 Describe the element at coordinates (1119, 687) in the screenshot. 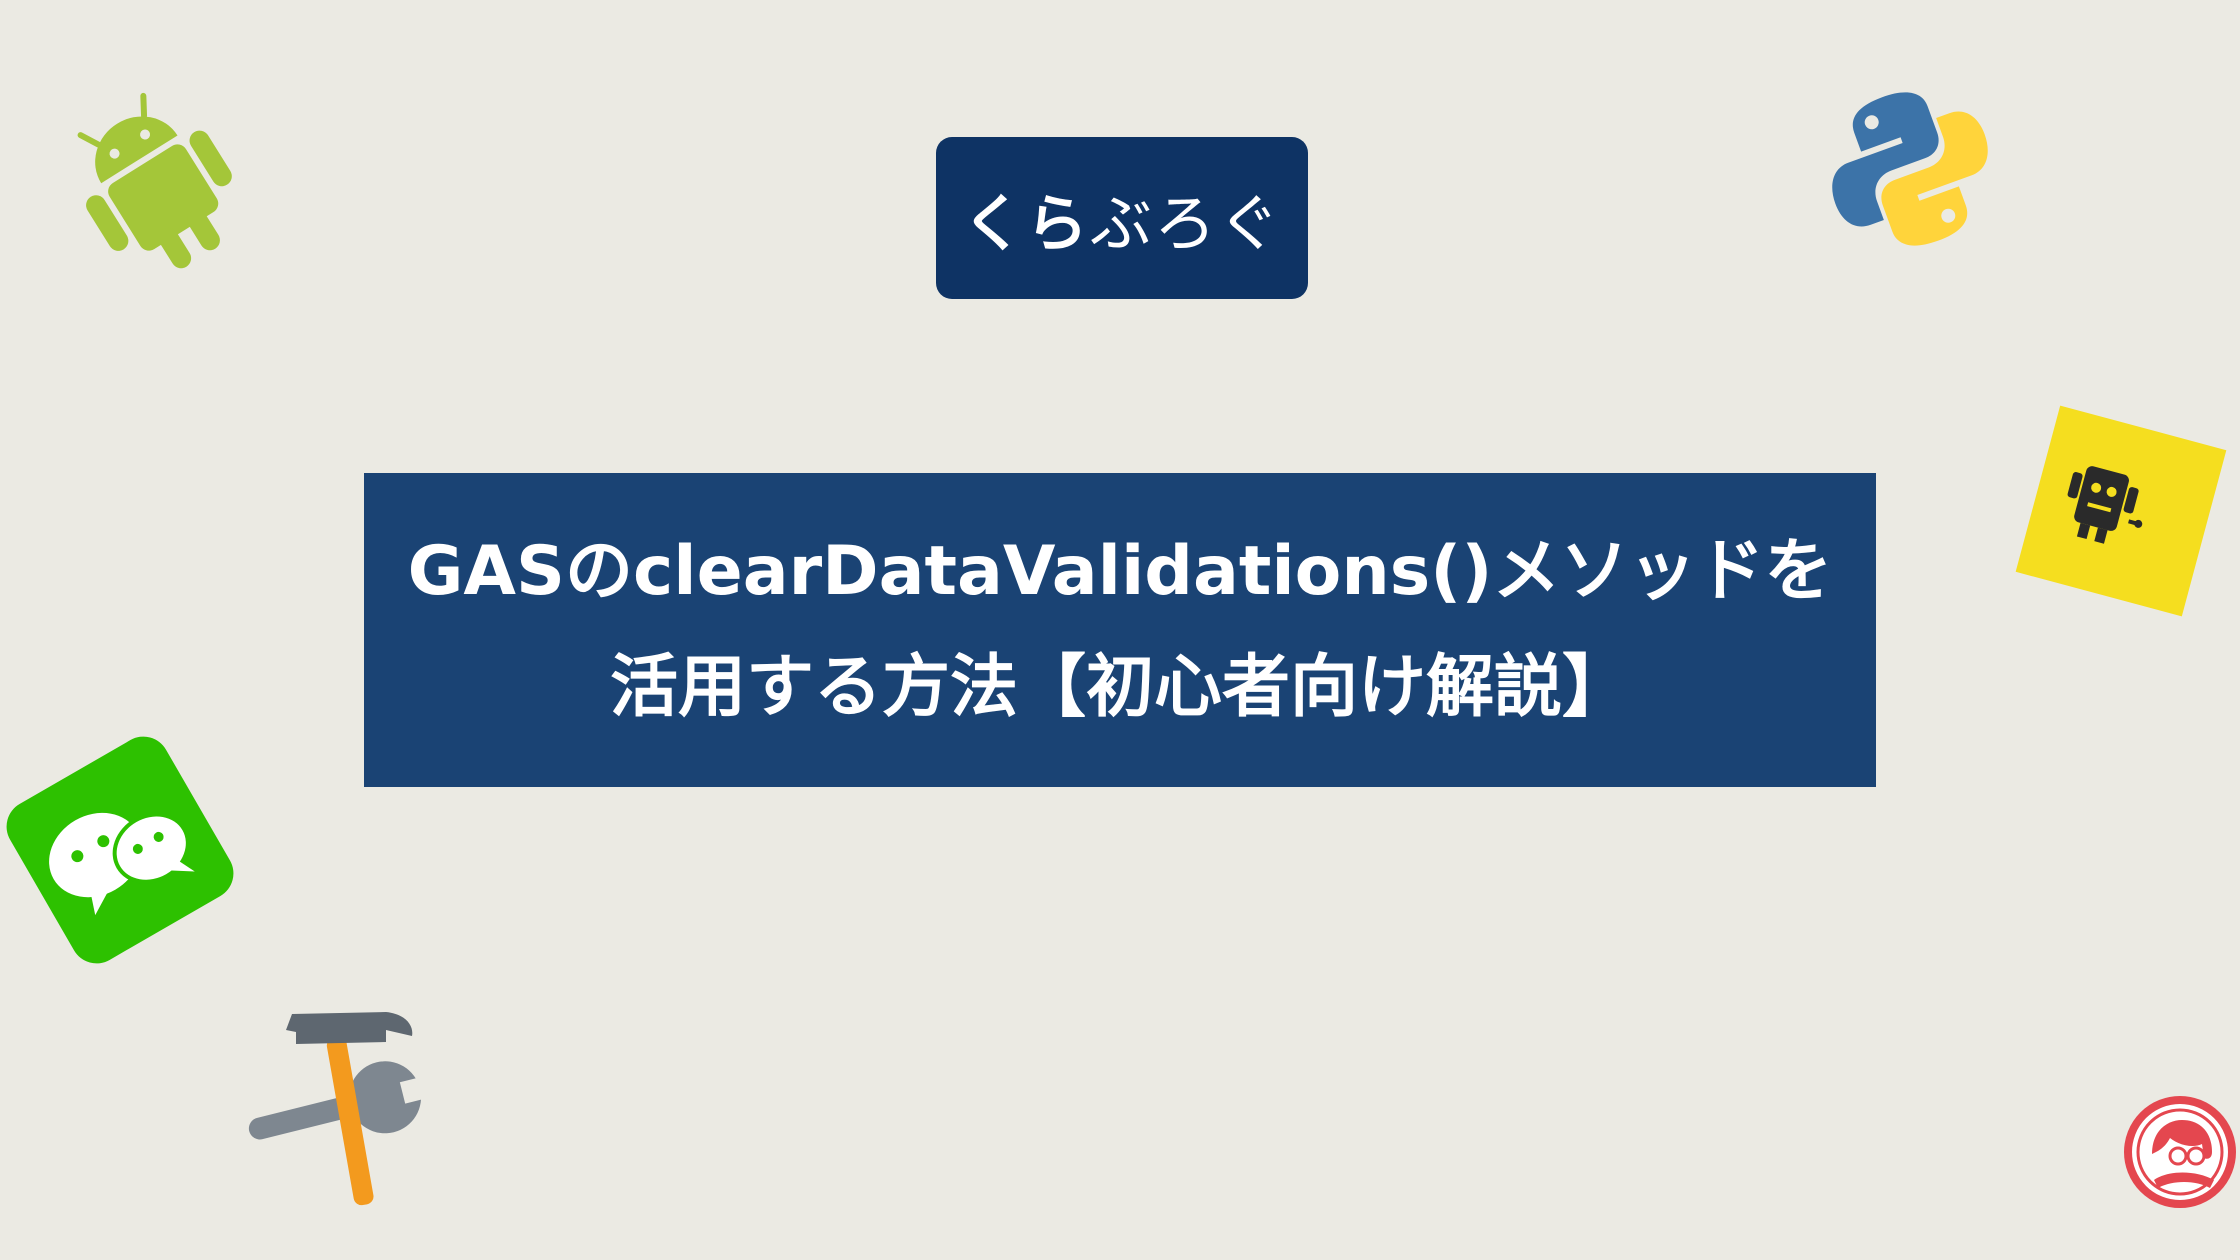

I see `title-line-2: 活用する方法【初心者向け解説】` at that location.